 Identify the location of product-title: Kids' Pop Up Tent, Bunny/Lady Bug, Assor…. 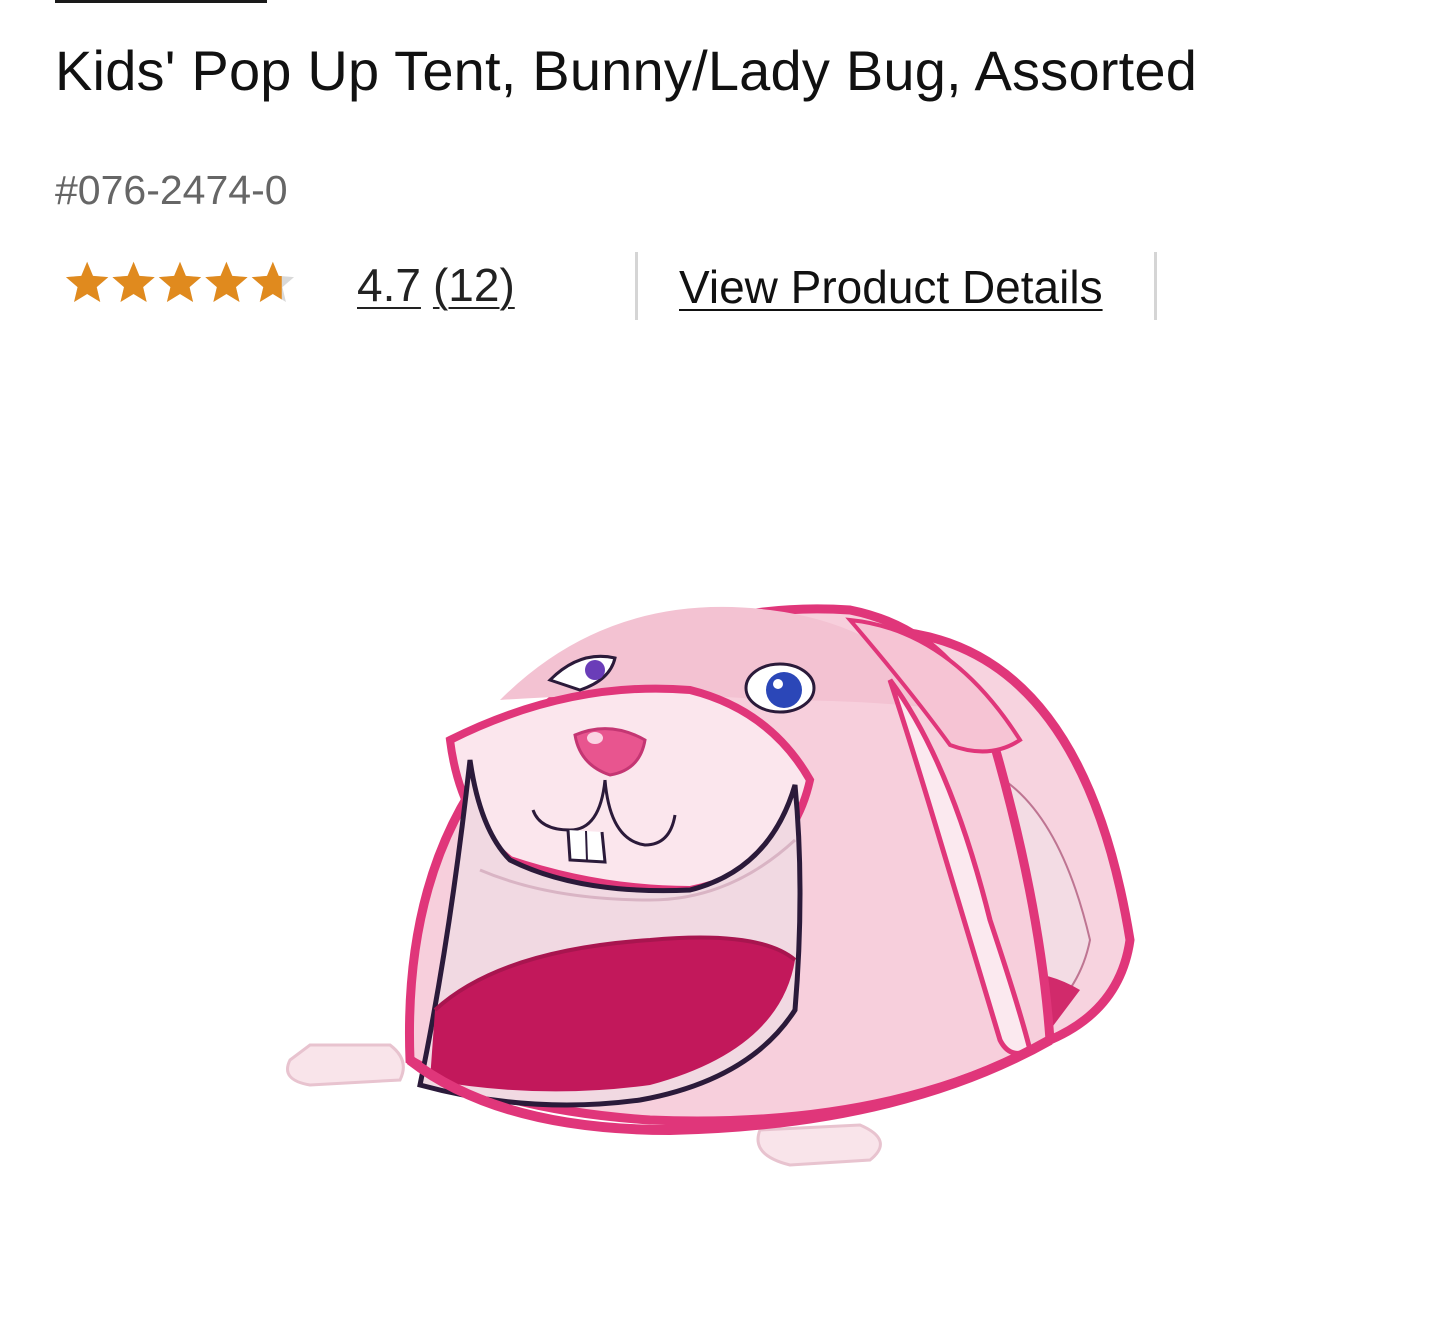
(626, 70).